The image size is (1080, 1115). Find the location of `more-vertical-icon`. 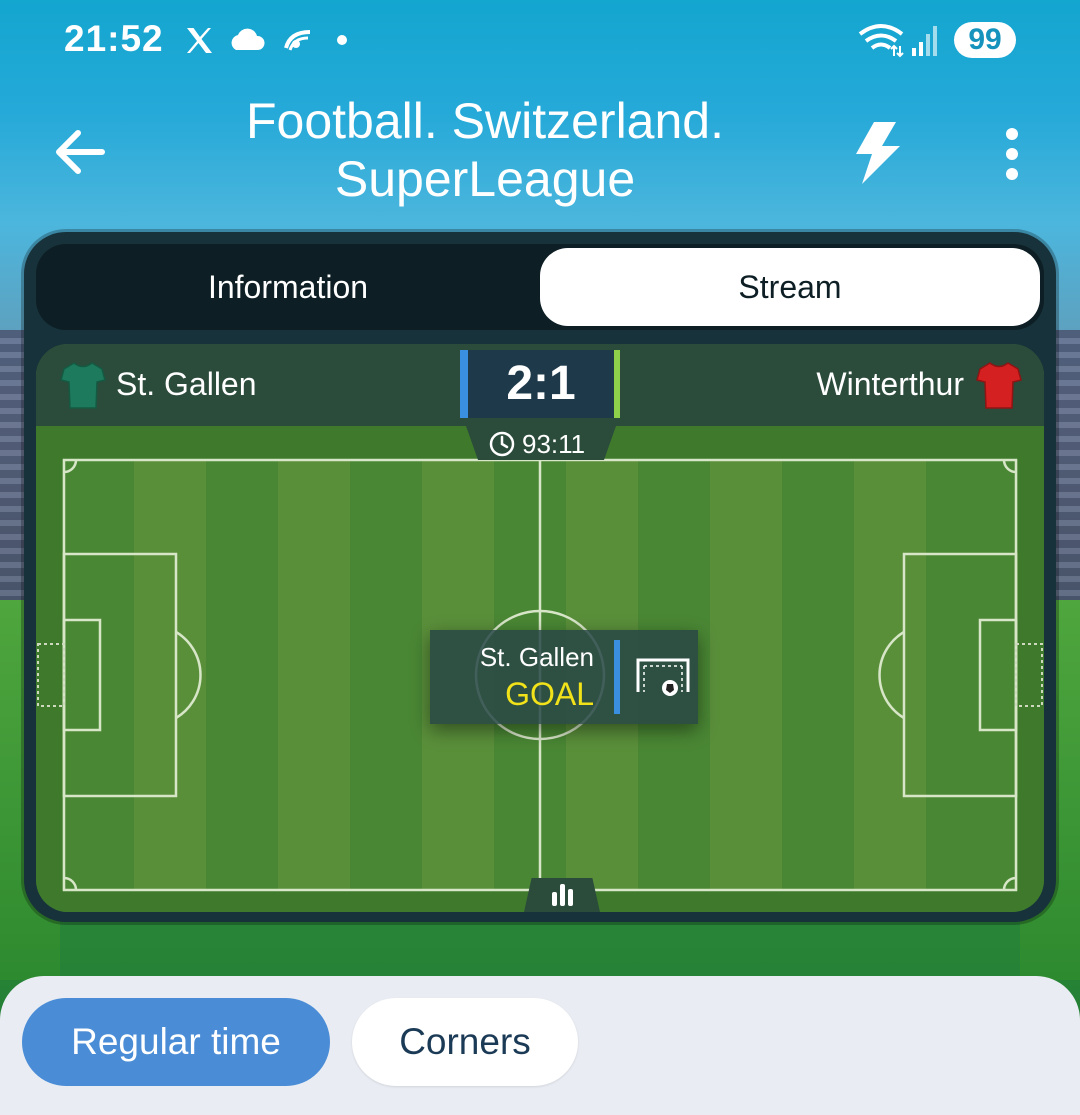

more-vertical-icon is located at coordinates (1012, 154).